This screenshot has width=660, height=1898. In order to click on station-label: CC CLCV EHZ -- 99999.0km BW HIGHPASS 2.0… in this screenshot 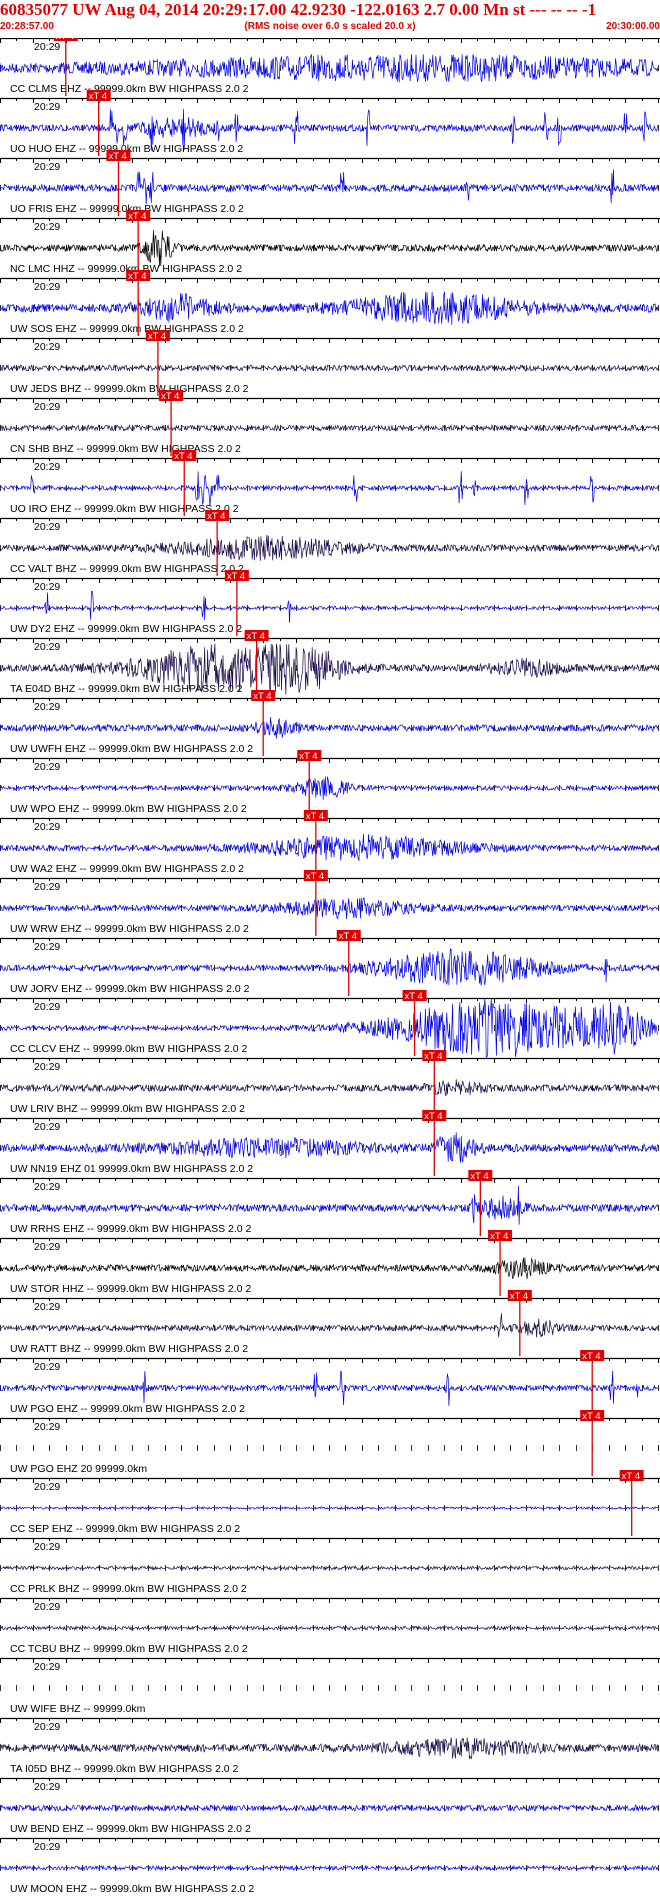, I will do `click(128, 1049)`.